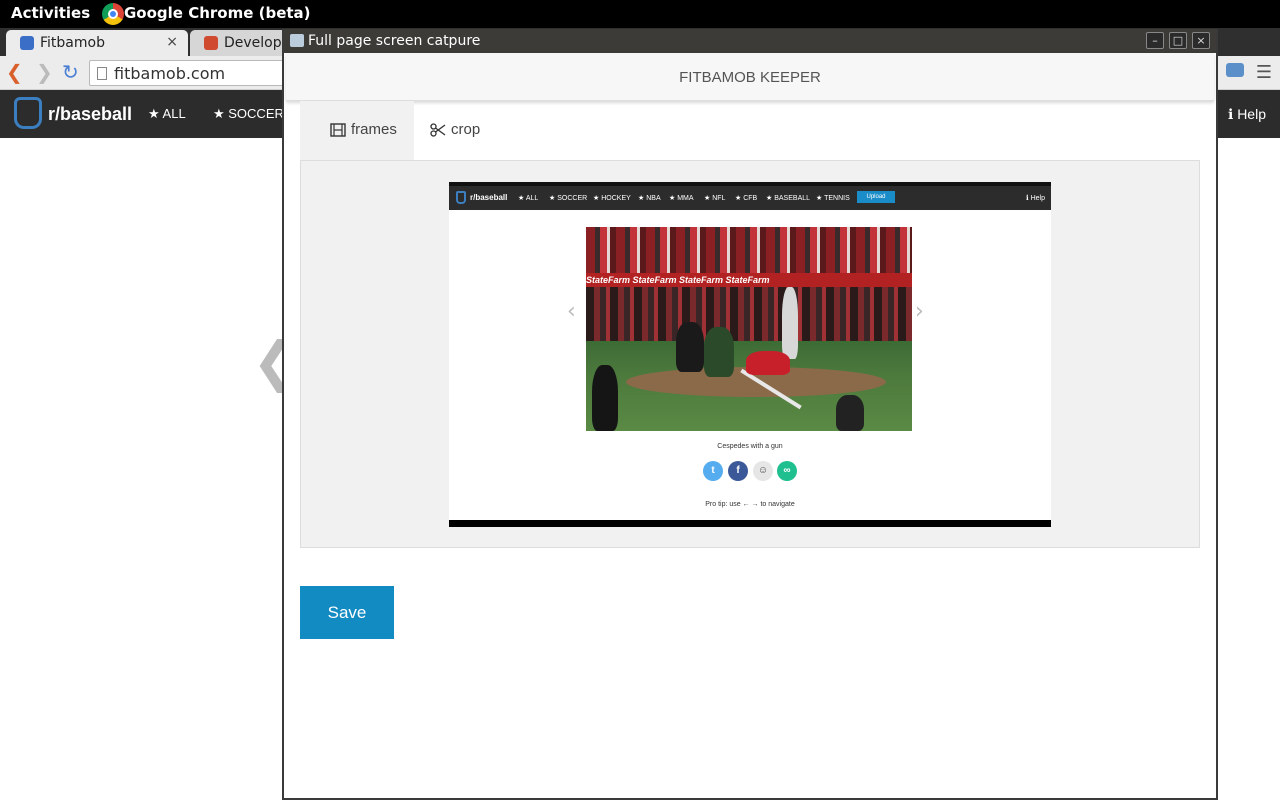 This screenshot has width=1280, height=800. I want to click on desktop-top-panel: Activities Google Chrome (beta), so click(640, 14).